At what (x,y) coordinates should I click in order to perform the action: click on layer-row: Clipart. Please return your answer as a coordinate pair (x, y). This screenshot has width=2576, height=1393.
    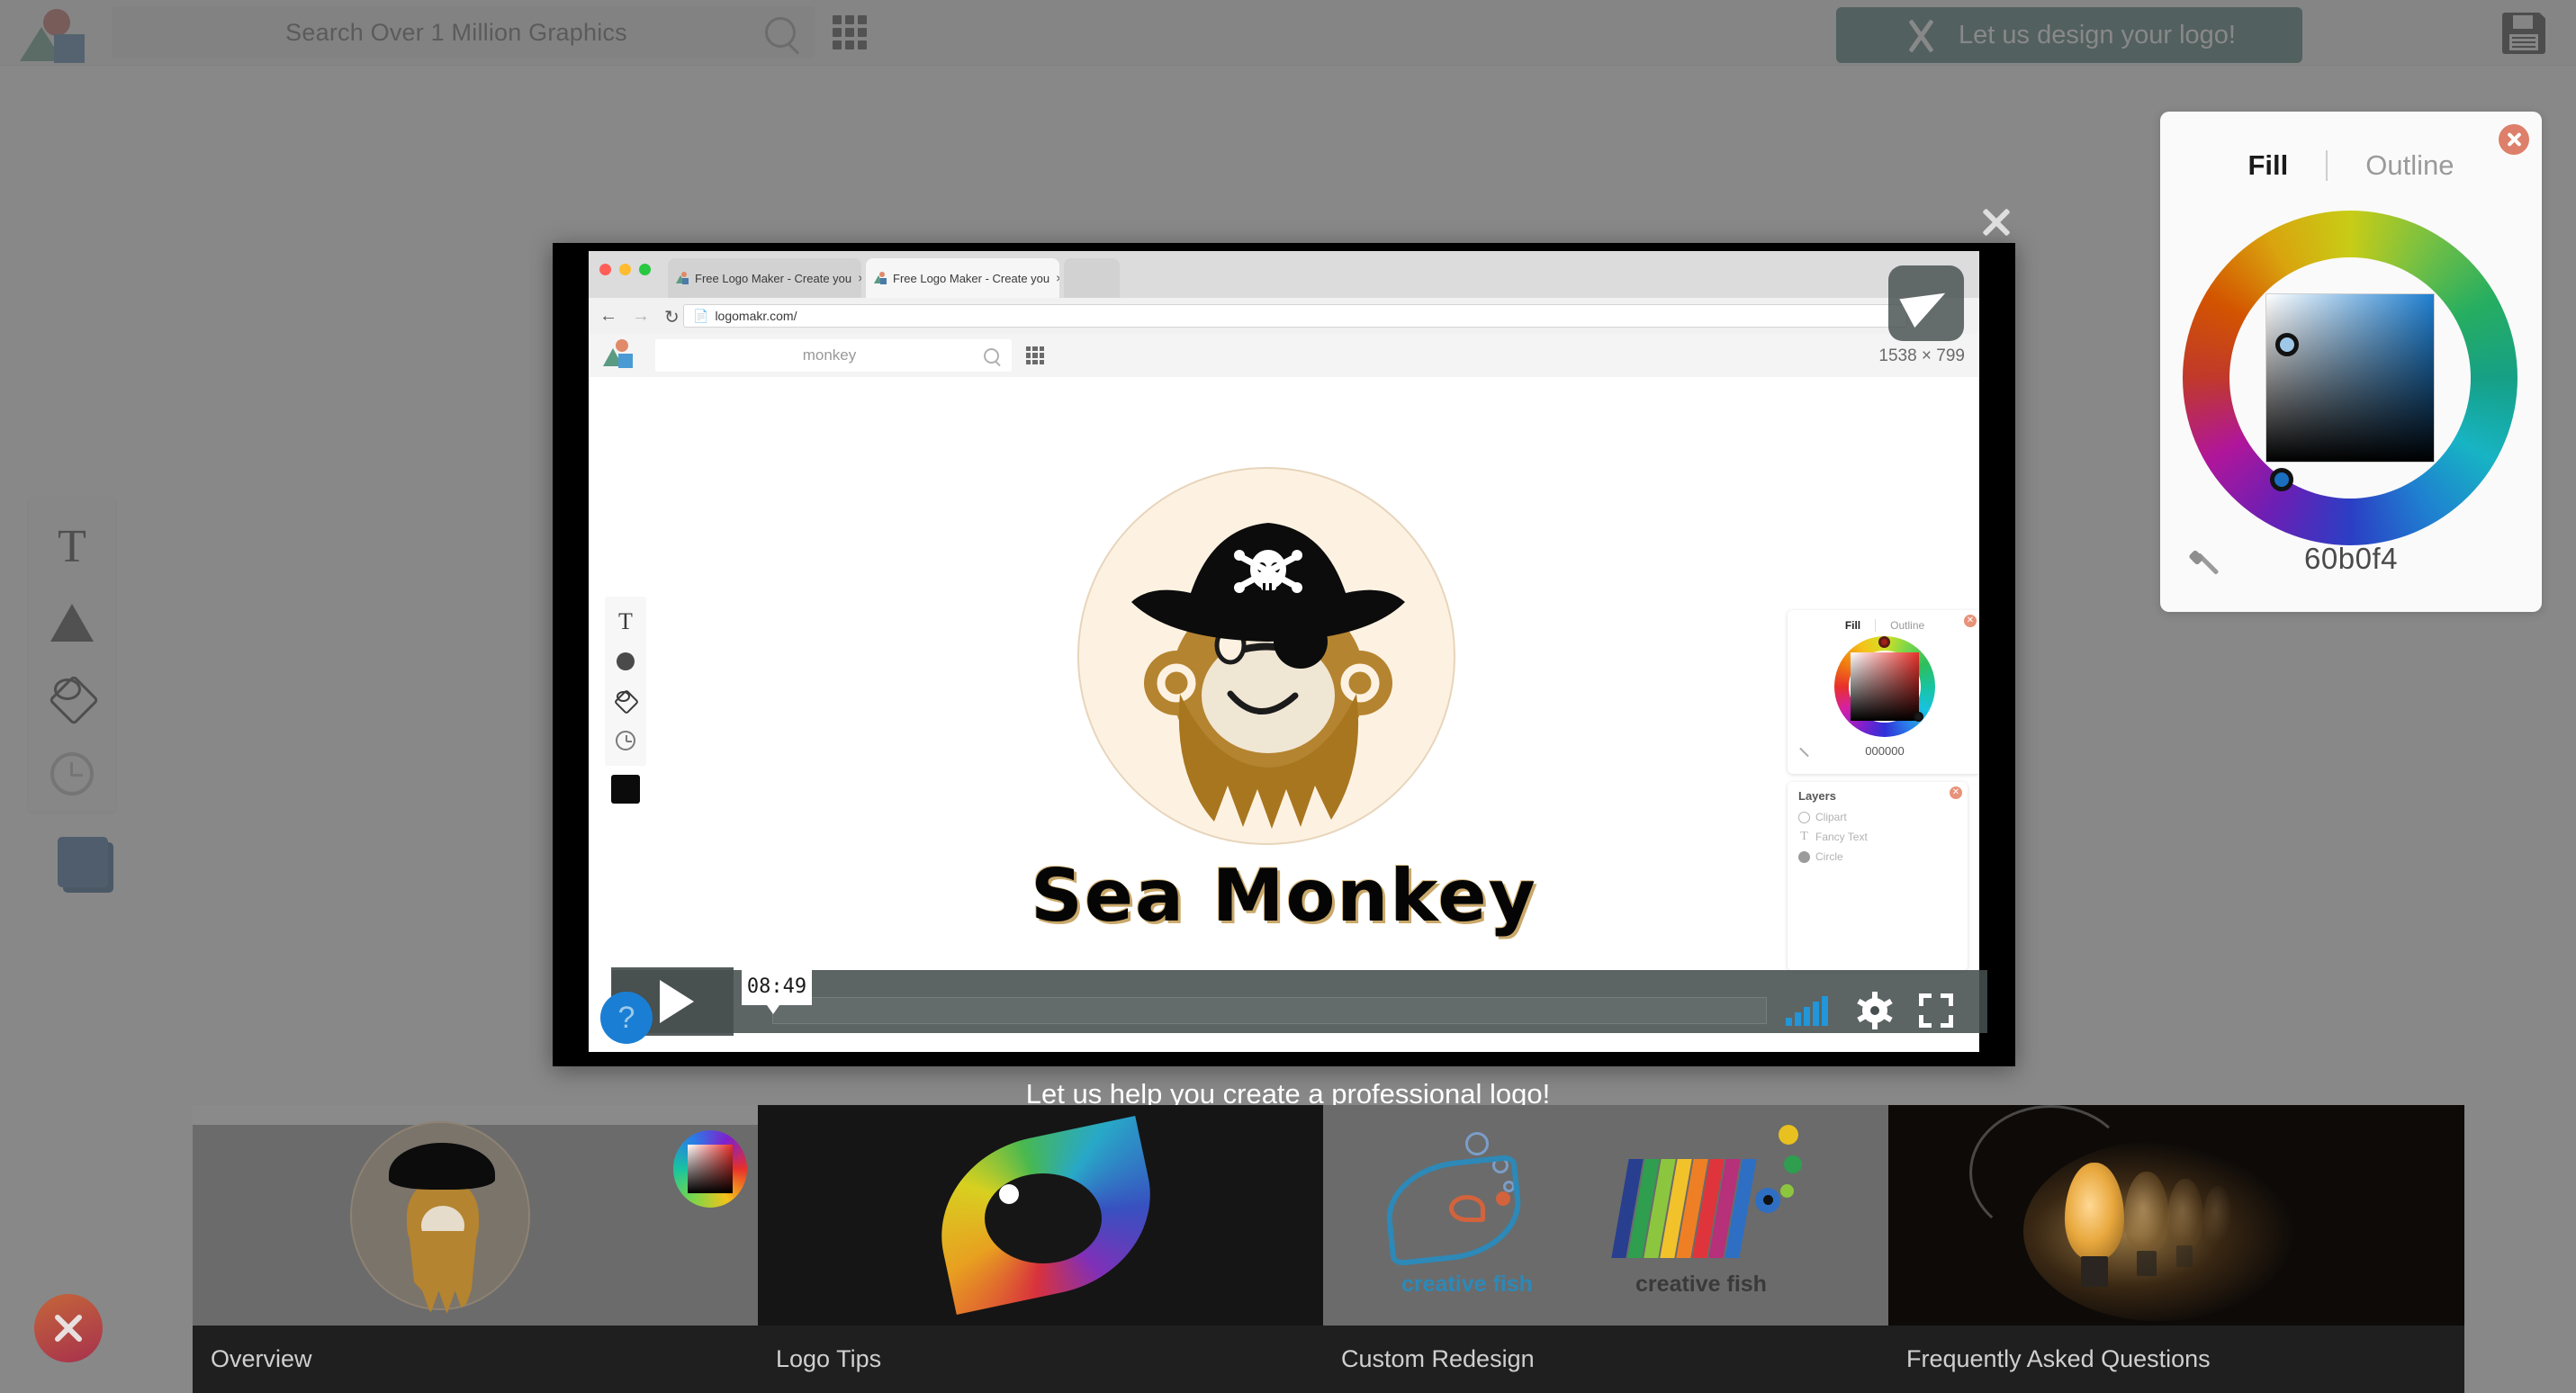
    Looking at the image, I should click on (1822, 817).